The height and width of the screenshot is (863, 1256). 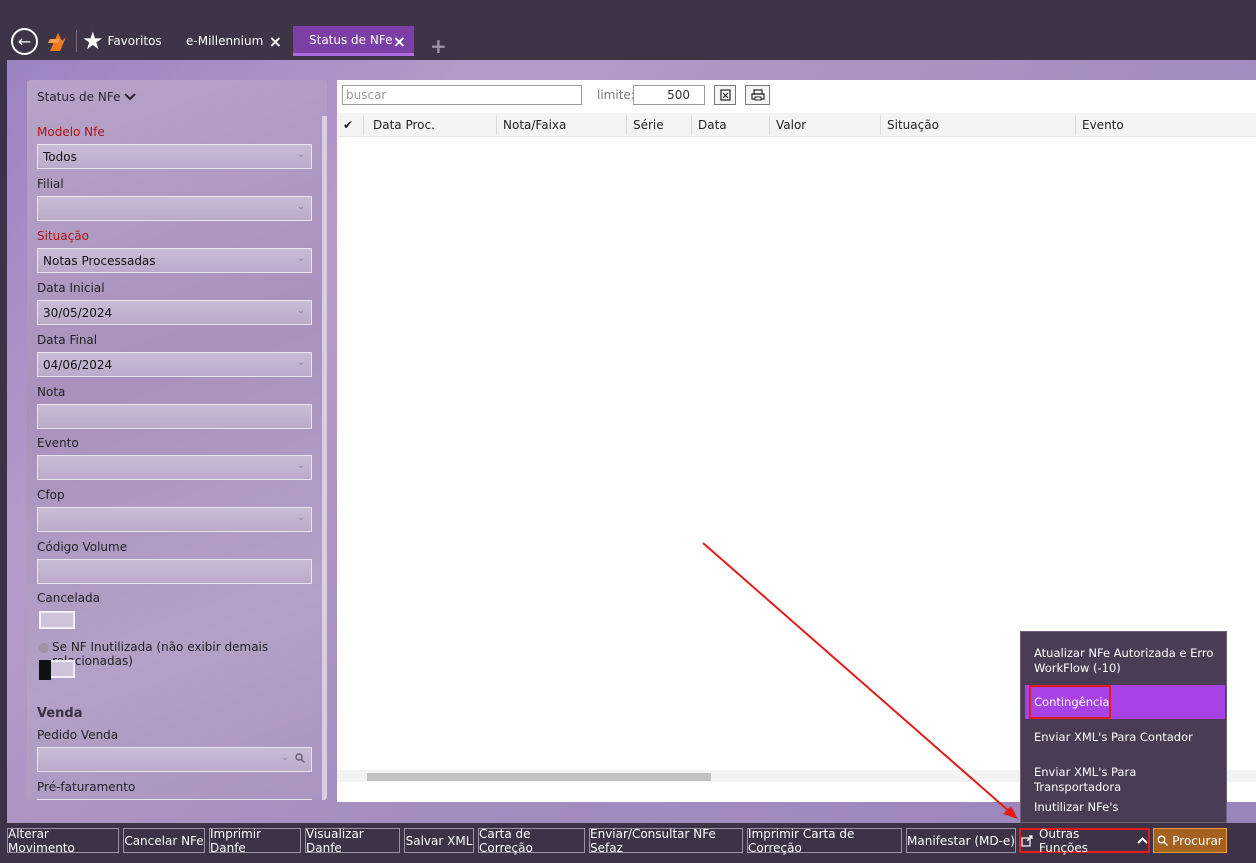 I want to click on print-button, so click(x=757, y=95).